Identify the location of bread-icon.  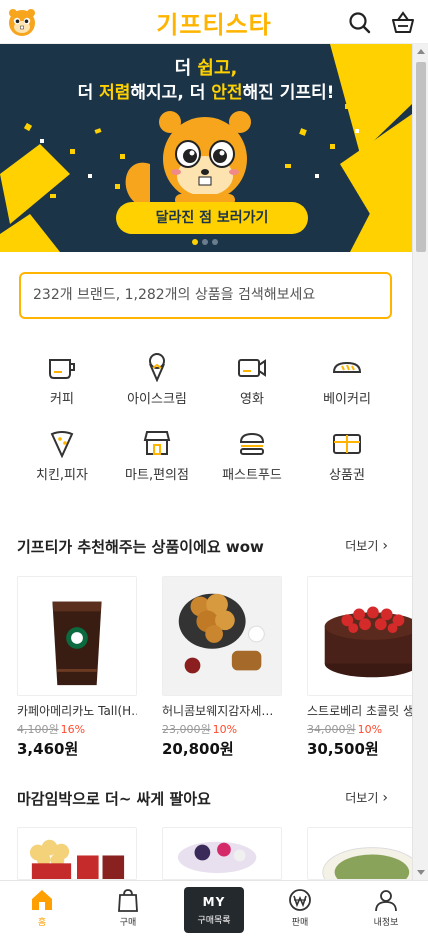
(347, 367).